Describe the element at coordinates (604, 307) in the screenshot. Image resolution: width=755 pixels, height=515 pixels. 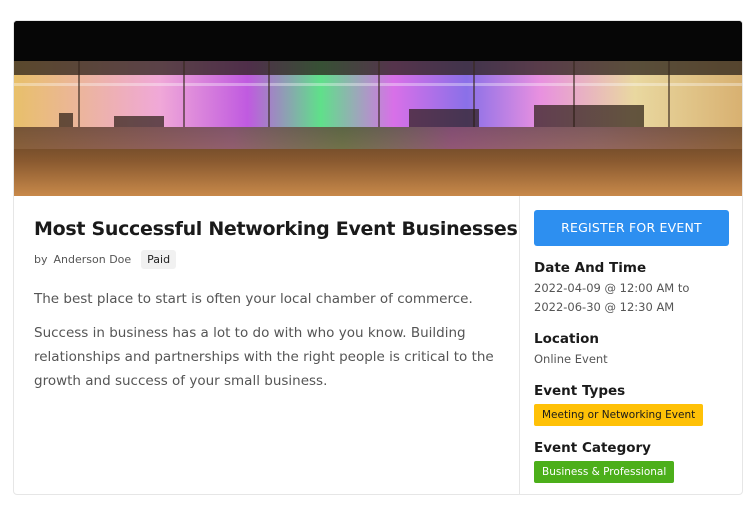
I see `date-end: 2022-06-30 @ 12:30 AM` at that location.